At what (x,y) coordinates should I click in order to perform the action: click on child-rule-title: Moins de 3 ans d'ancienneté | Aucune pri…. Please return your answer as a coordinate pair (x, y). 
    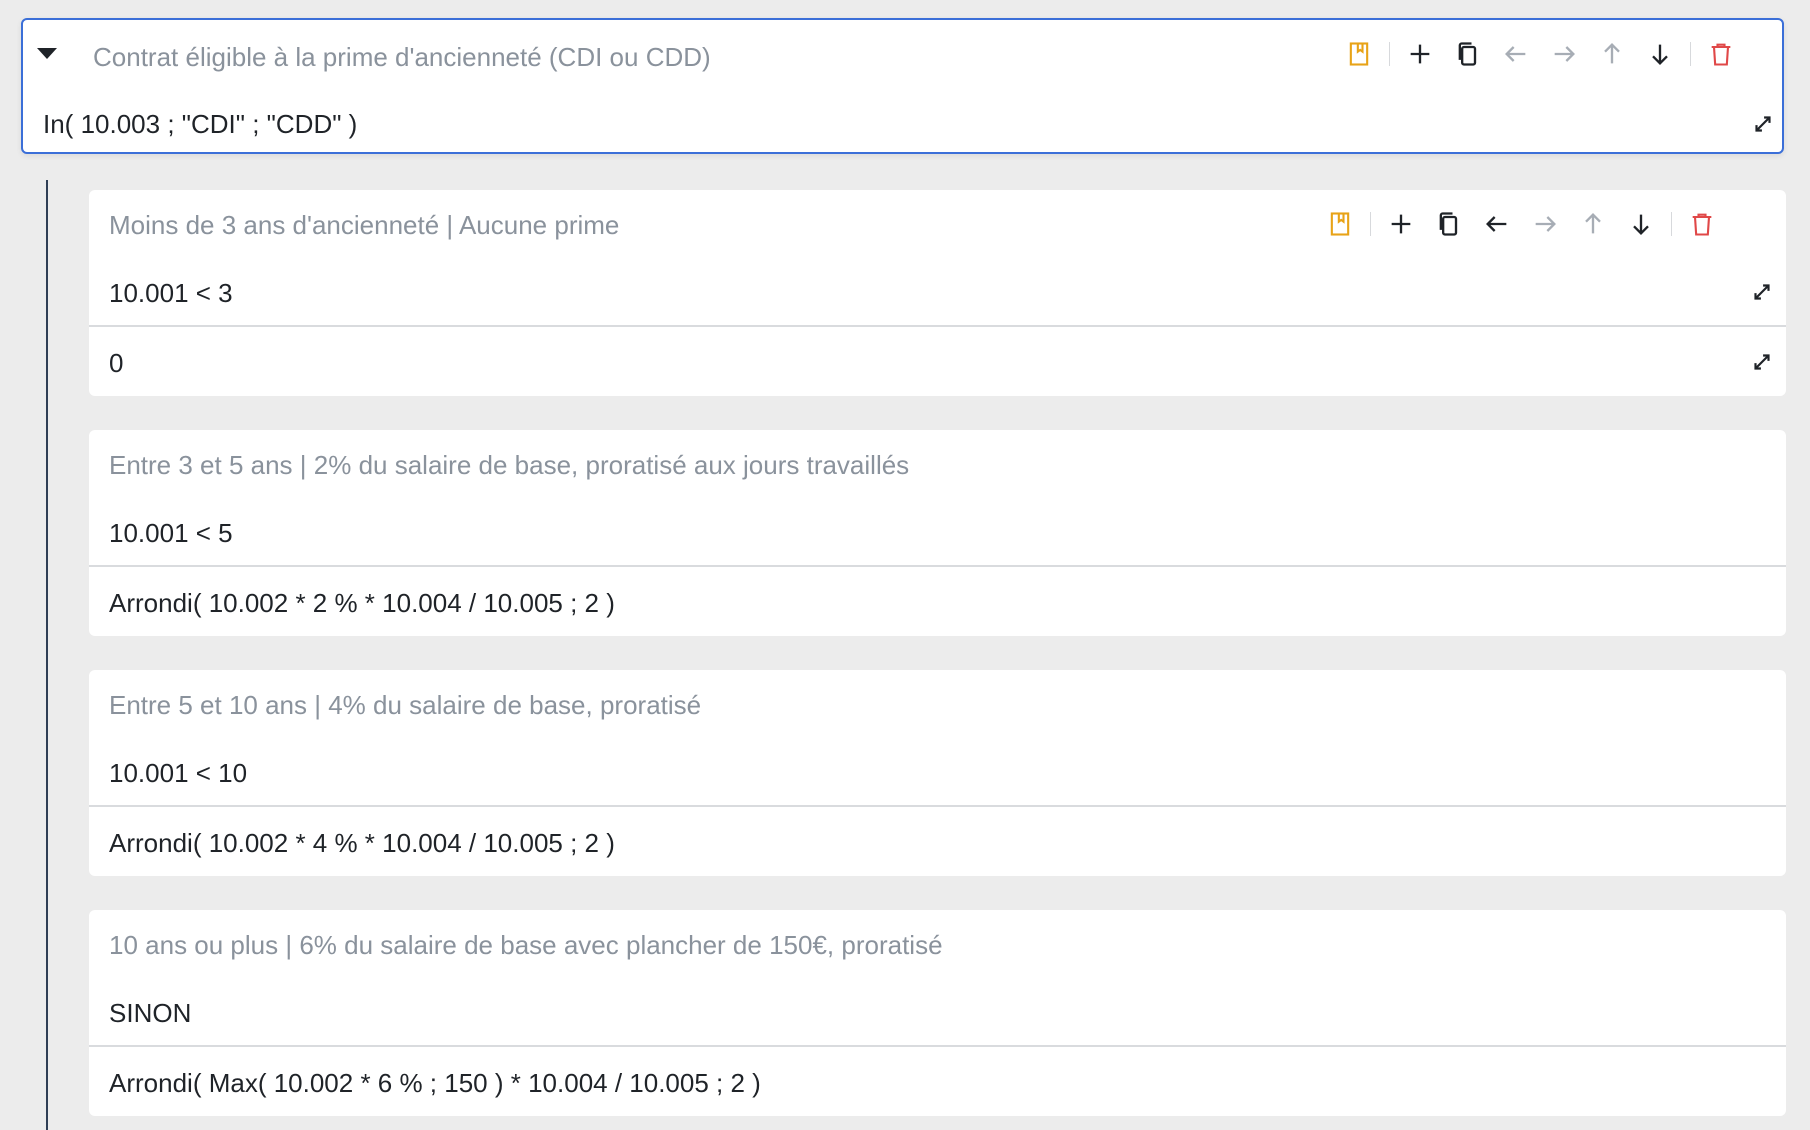
    Looking at the image, I should click on (364, 225).